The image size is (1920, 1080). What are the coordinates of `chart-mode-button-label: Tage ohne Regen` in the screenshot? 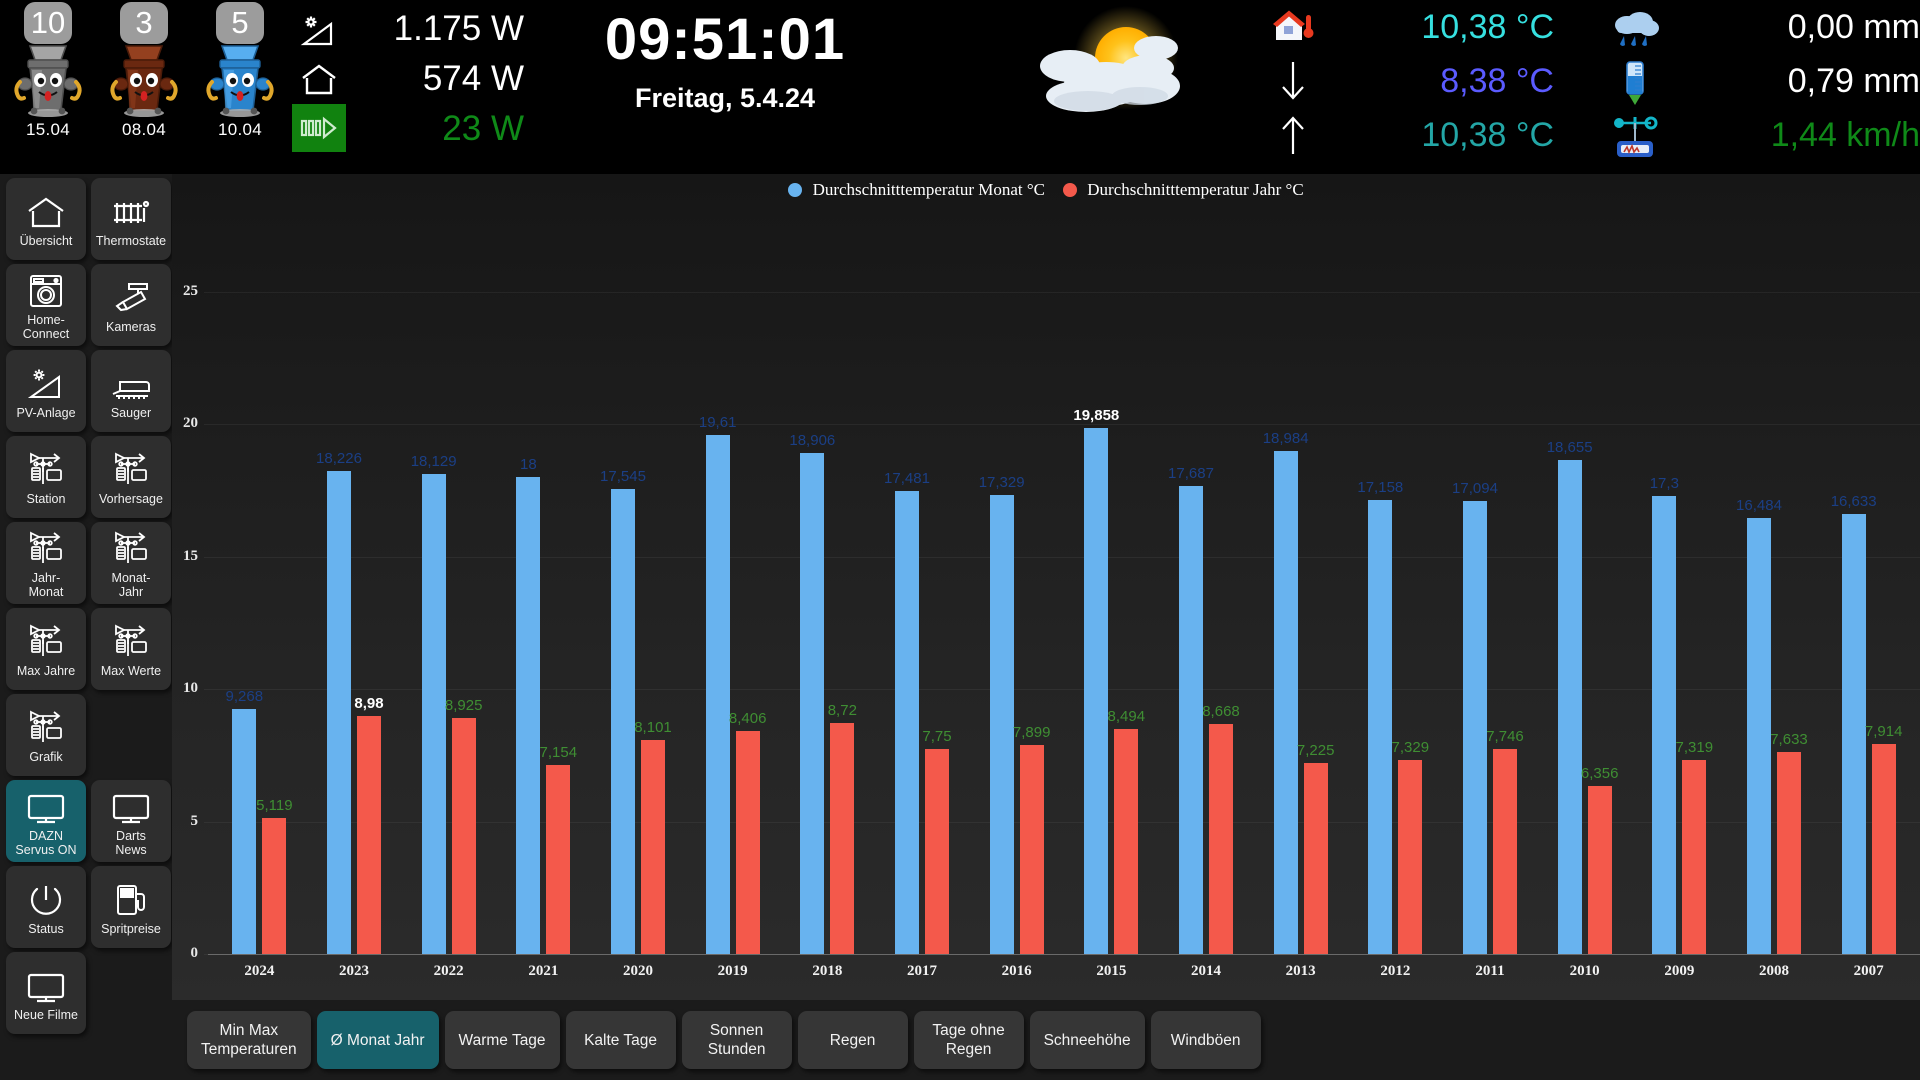 It's located at (968, 1040).